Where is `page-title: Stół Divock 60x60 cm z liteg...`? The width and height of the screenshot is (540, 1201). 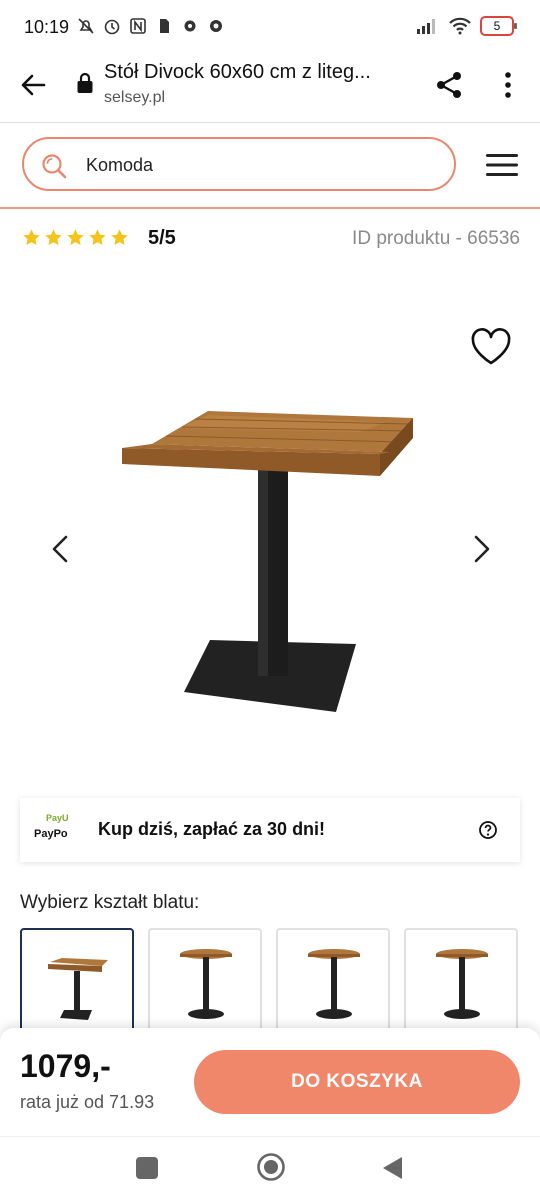 page-title: Stół Divock 60x60 cm z liteg... is located at coordinates (254, 72).